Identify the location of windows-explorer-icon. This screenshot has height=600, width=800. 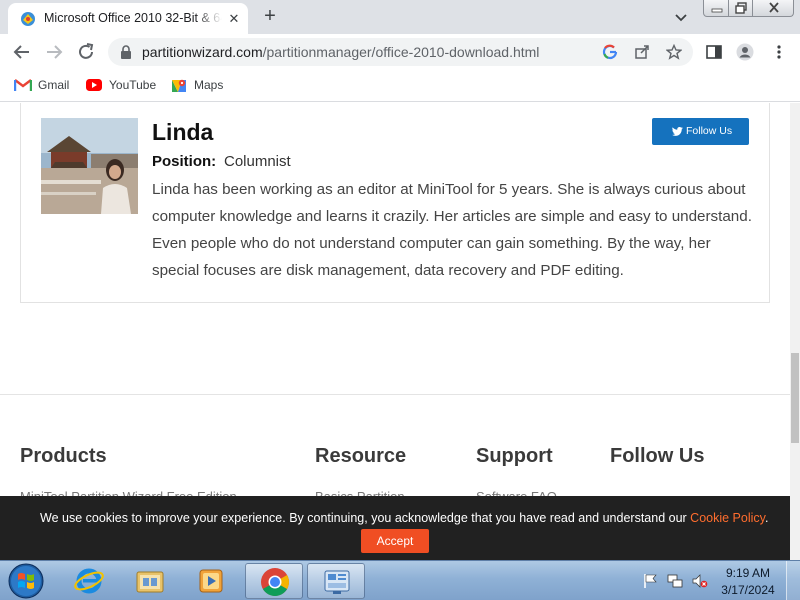
(150, 582).